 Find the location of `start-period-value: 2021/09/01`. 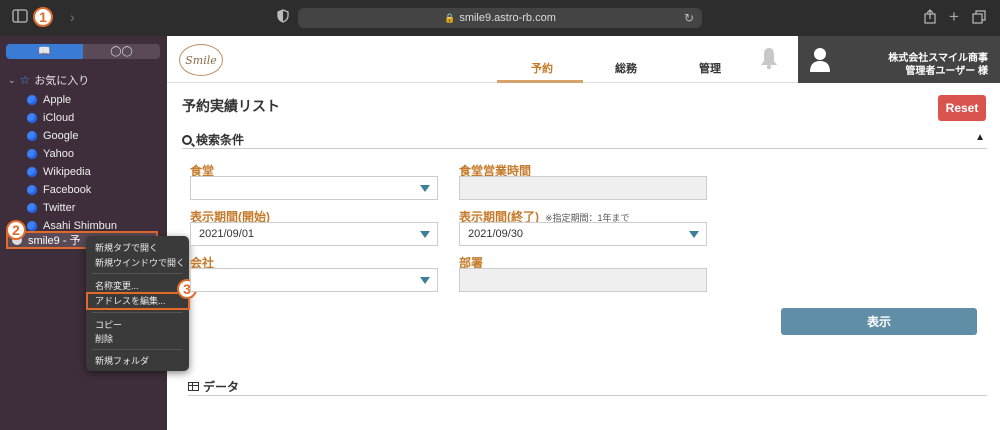

start-period-value: 2021/09/01 is located at coordinates (227, 234).